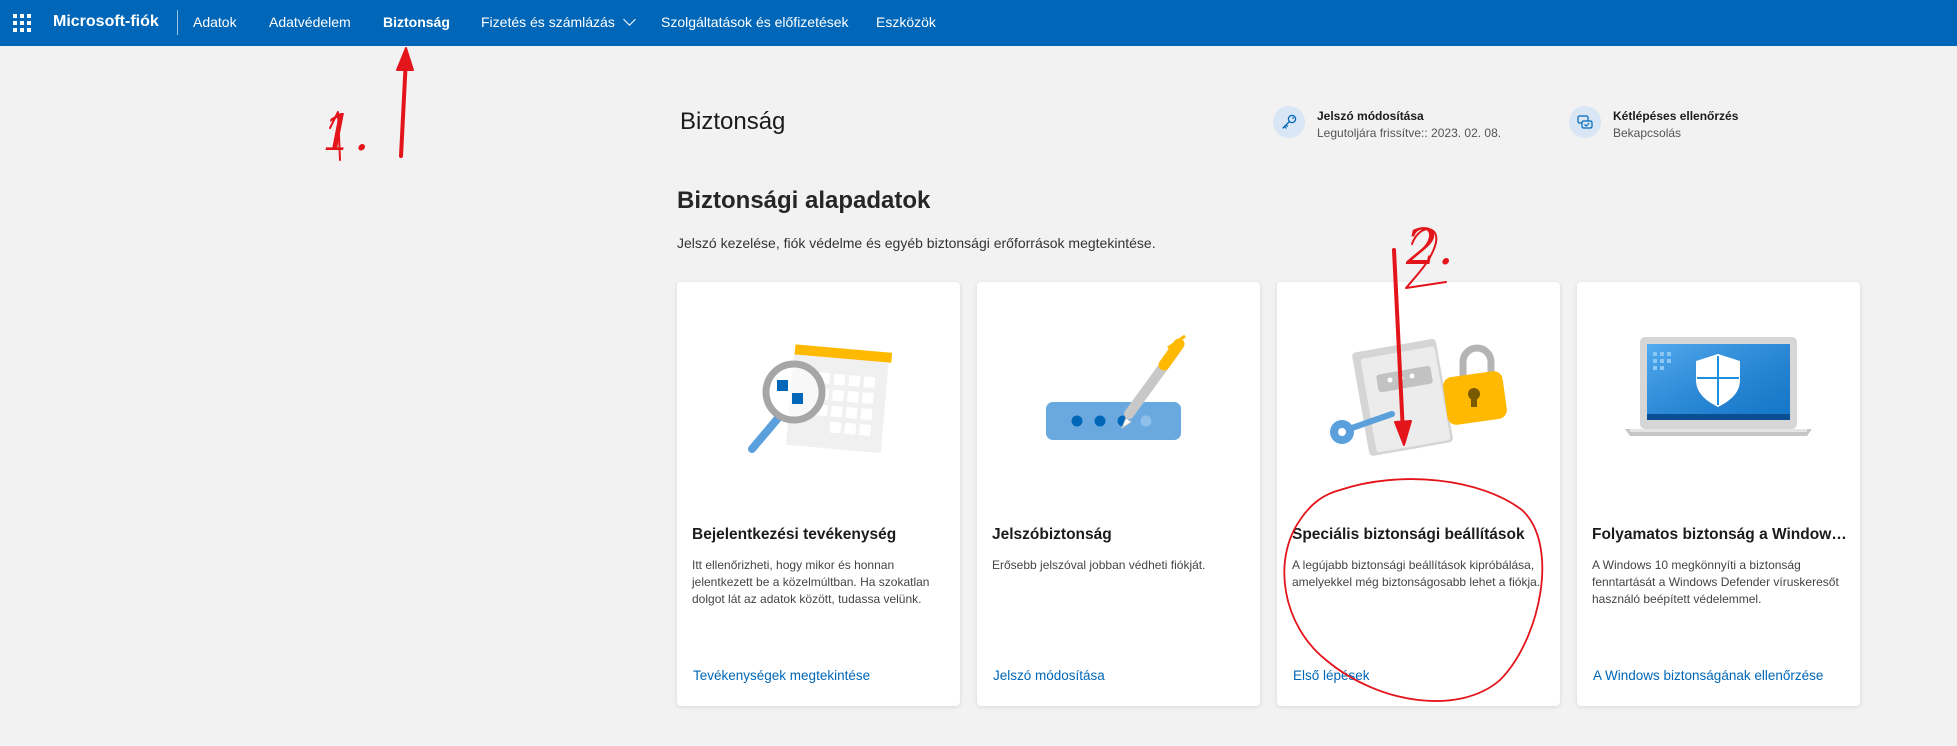 This screenshot has width=1957, height=746. Describe the element at coordinates (416, 22) in the screenshot. I see `nav-item-biztonsag: Biztonság` at that location.